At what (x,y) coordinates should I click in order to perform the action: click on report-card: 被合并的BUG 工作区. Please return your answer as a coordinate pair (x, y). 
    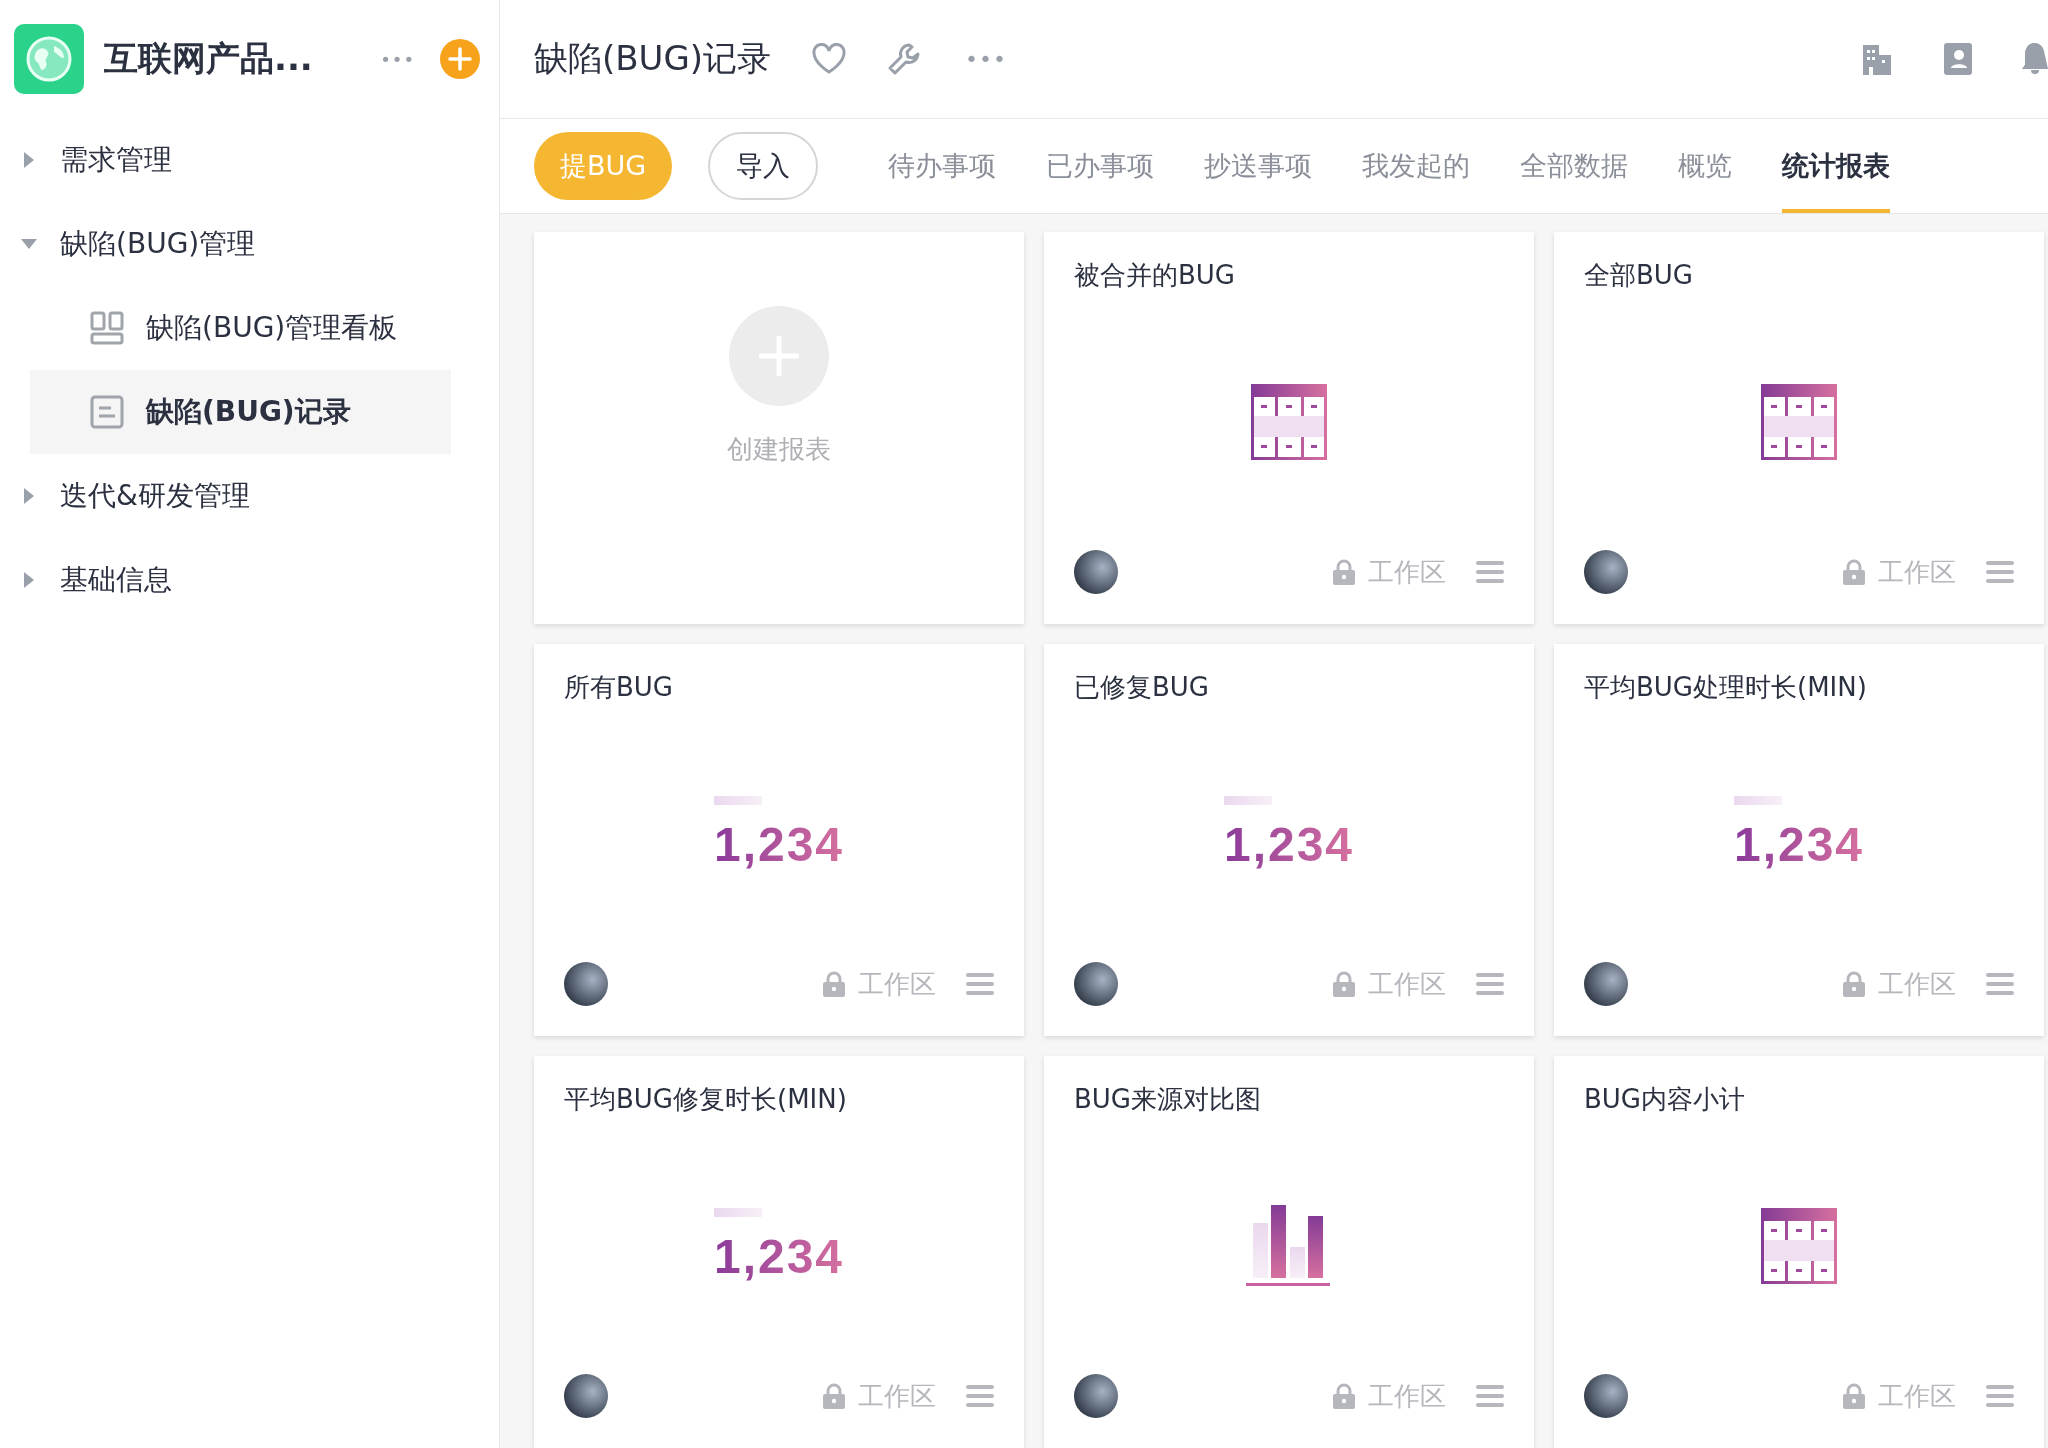
    Looking at the image, I should click on (1289, 428).